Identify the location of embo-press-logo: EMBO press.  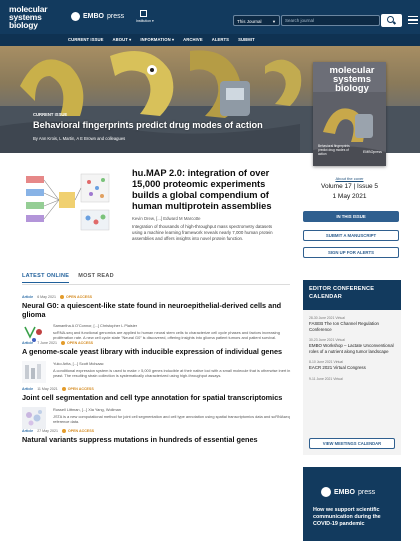
(97, 16).